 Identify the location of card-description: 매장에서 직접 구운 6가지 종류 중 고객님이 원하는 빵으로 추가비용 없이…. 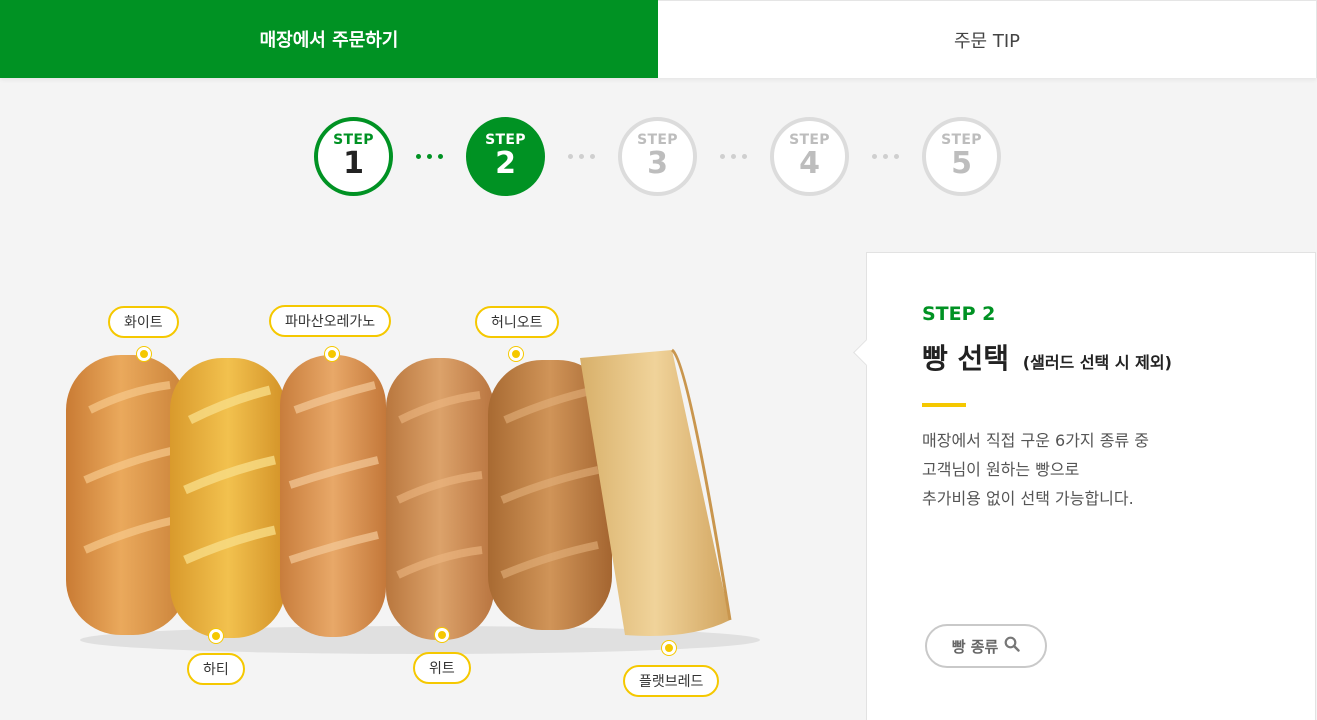
(1035, 469).